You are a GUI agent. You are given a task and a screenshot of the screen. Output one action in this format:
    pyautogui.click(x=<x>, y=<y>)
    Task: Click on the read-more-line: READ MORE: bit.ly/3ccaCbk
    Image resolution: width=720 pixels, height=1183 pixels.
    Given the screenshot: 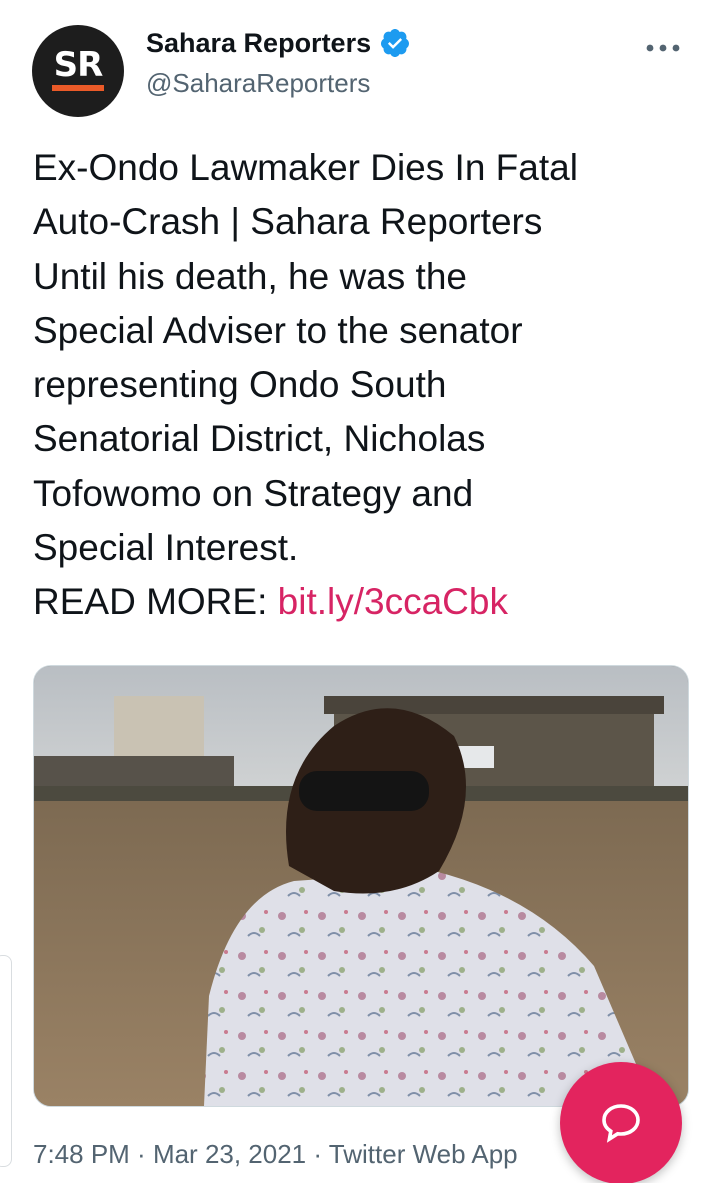 What is the action you would take?
    pyautogui.click(x=363, y=602)
    